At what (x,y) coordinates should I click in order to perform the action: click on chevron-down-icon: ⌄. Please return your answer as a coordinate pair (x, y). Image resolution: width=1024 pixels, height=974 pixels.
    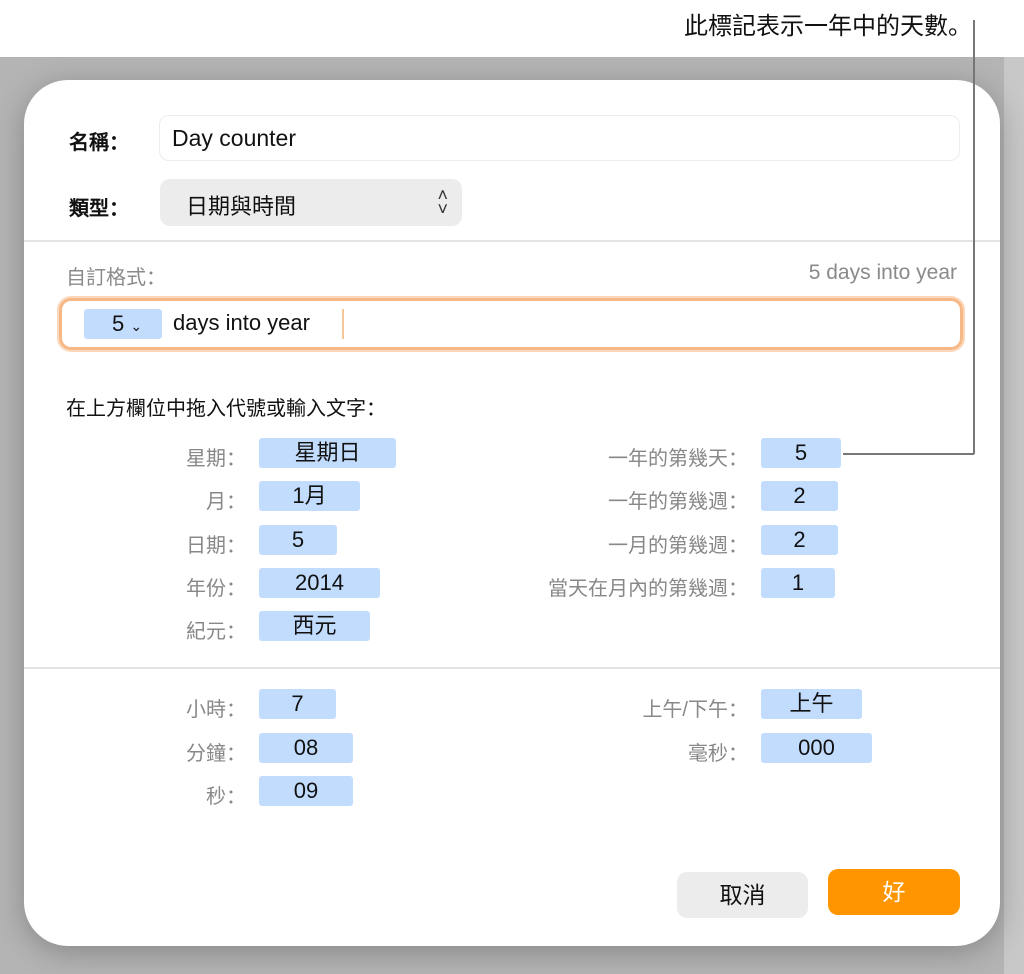
    Looking at the image, I should click on (136, 326).